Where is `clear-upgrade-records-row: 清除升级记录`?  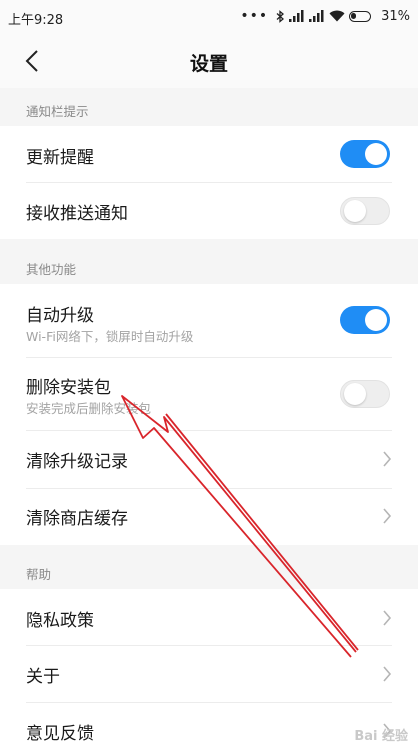 clear-upgrade-records-row: 清除升级记录 is located at coordinates (209, 459).